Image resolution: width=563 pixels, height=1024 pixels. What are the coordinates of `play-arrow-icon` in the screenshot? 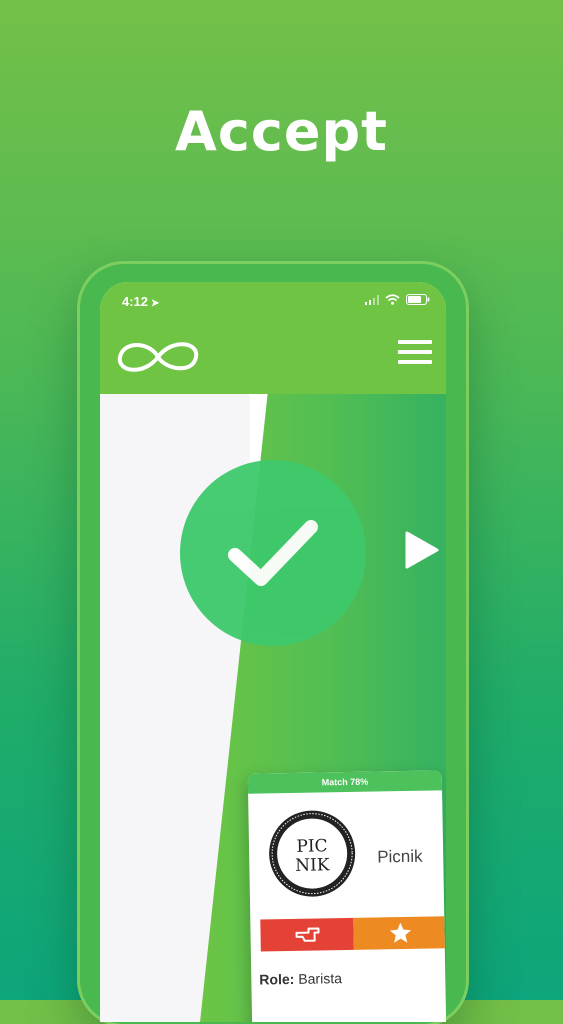 It's located at (422, 550).